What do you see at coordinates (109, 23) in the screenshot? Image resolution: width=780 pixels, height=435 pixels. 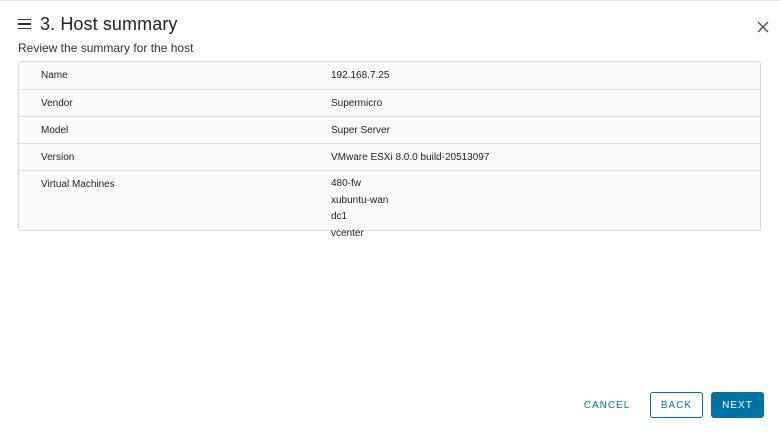 I see `page-title: 3. Host summary` at bounding box center [109, 23].